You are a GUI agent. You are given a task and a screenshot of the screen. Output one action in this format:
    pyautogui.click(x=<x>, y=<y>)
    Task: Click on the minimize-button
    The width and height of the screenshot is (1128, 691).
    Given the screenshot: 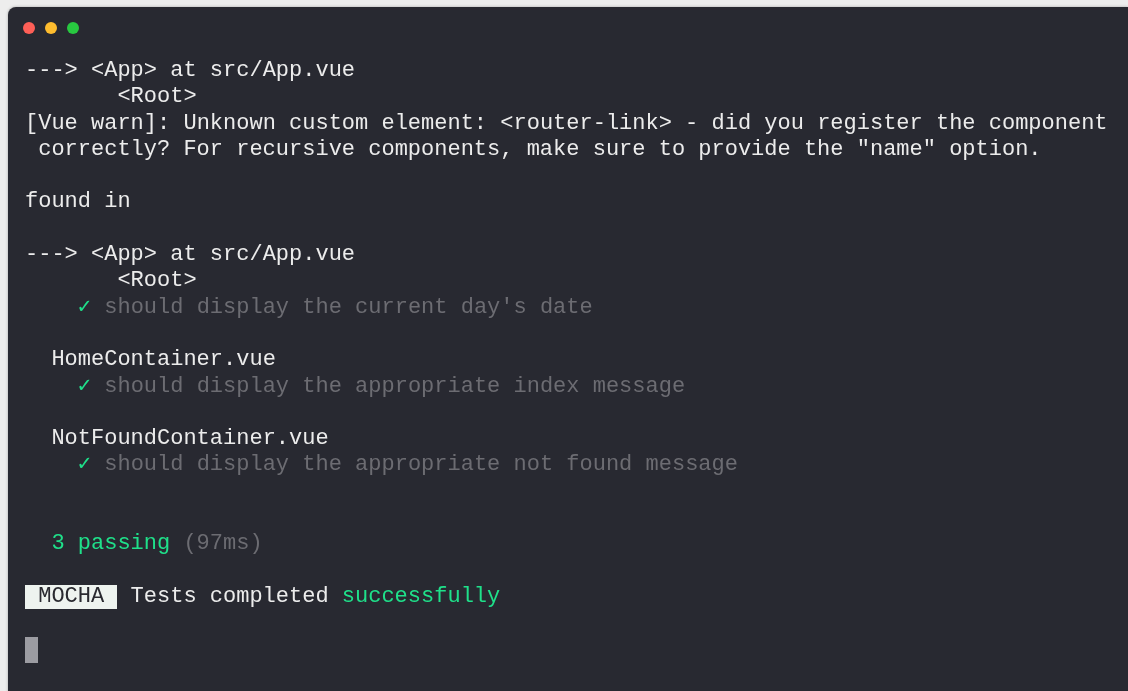 What is the action you would take?
    pyautogui.click(x=51, y=28)
    